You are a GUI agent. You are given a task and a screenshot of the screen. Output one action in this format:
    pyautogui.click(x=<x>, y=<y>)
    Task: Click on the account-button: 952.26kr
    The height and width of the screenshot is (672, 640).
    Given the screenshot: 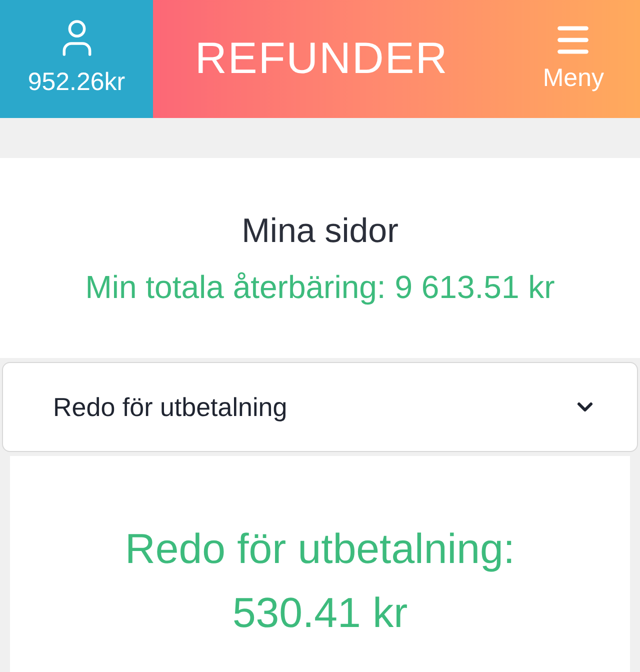 What is the action you would take?
    pyautogui.click(x=76, y=59)
    